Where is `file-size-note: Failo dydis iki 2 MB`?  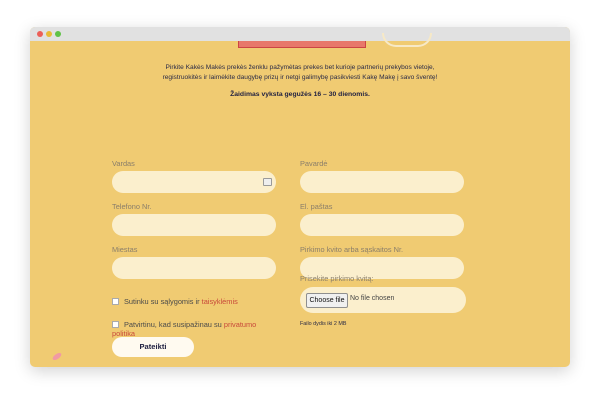
file-size-note: Failo dydis iki 2 MB is located at coordinates (323, 324).